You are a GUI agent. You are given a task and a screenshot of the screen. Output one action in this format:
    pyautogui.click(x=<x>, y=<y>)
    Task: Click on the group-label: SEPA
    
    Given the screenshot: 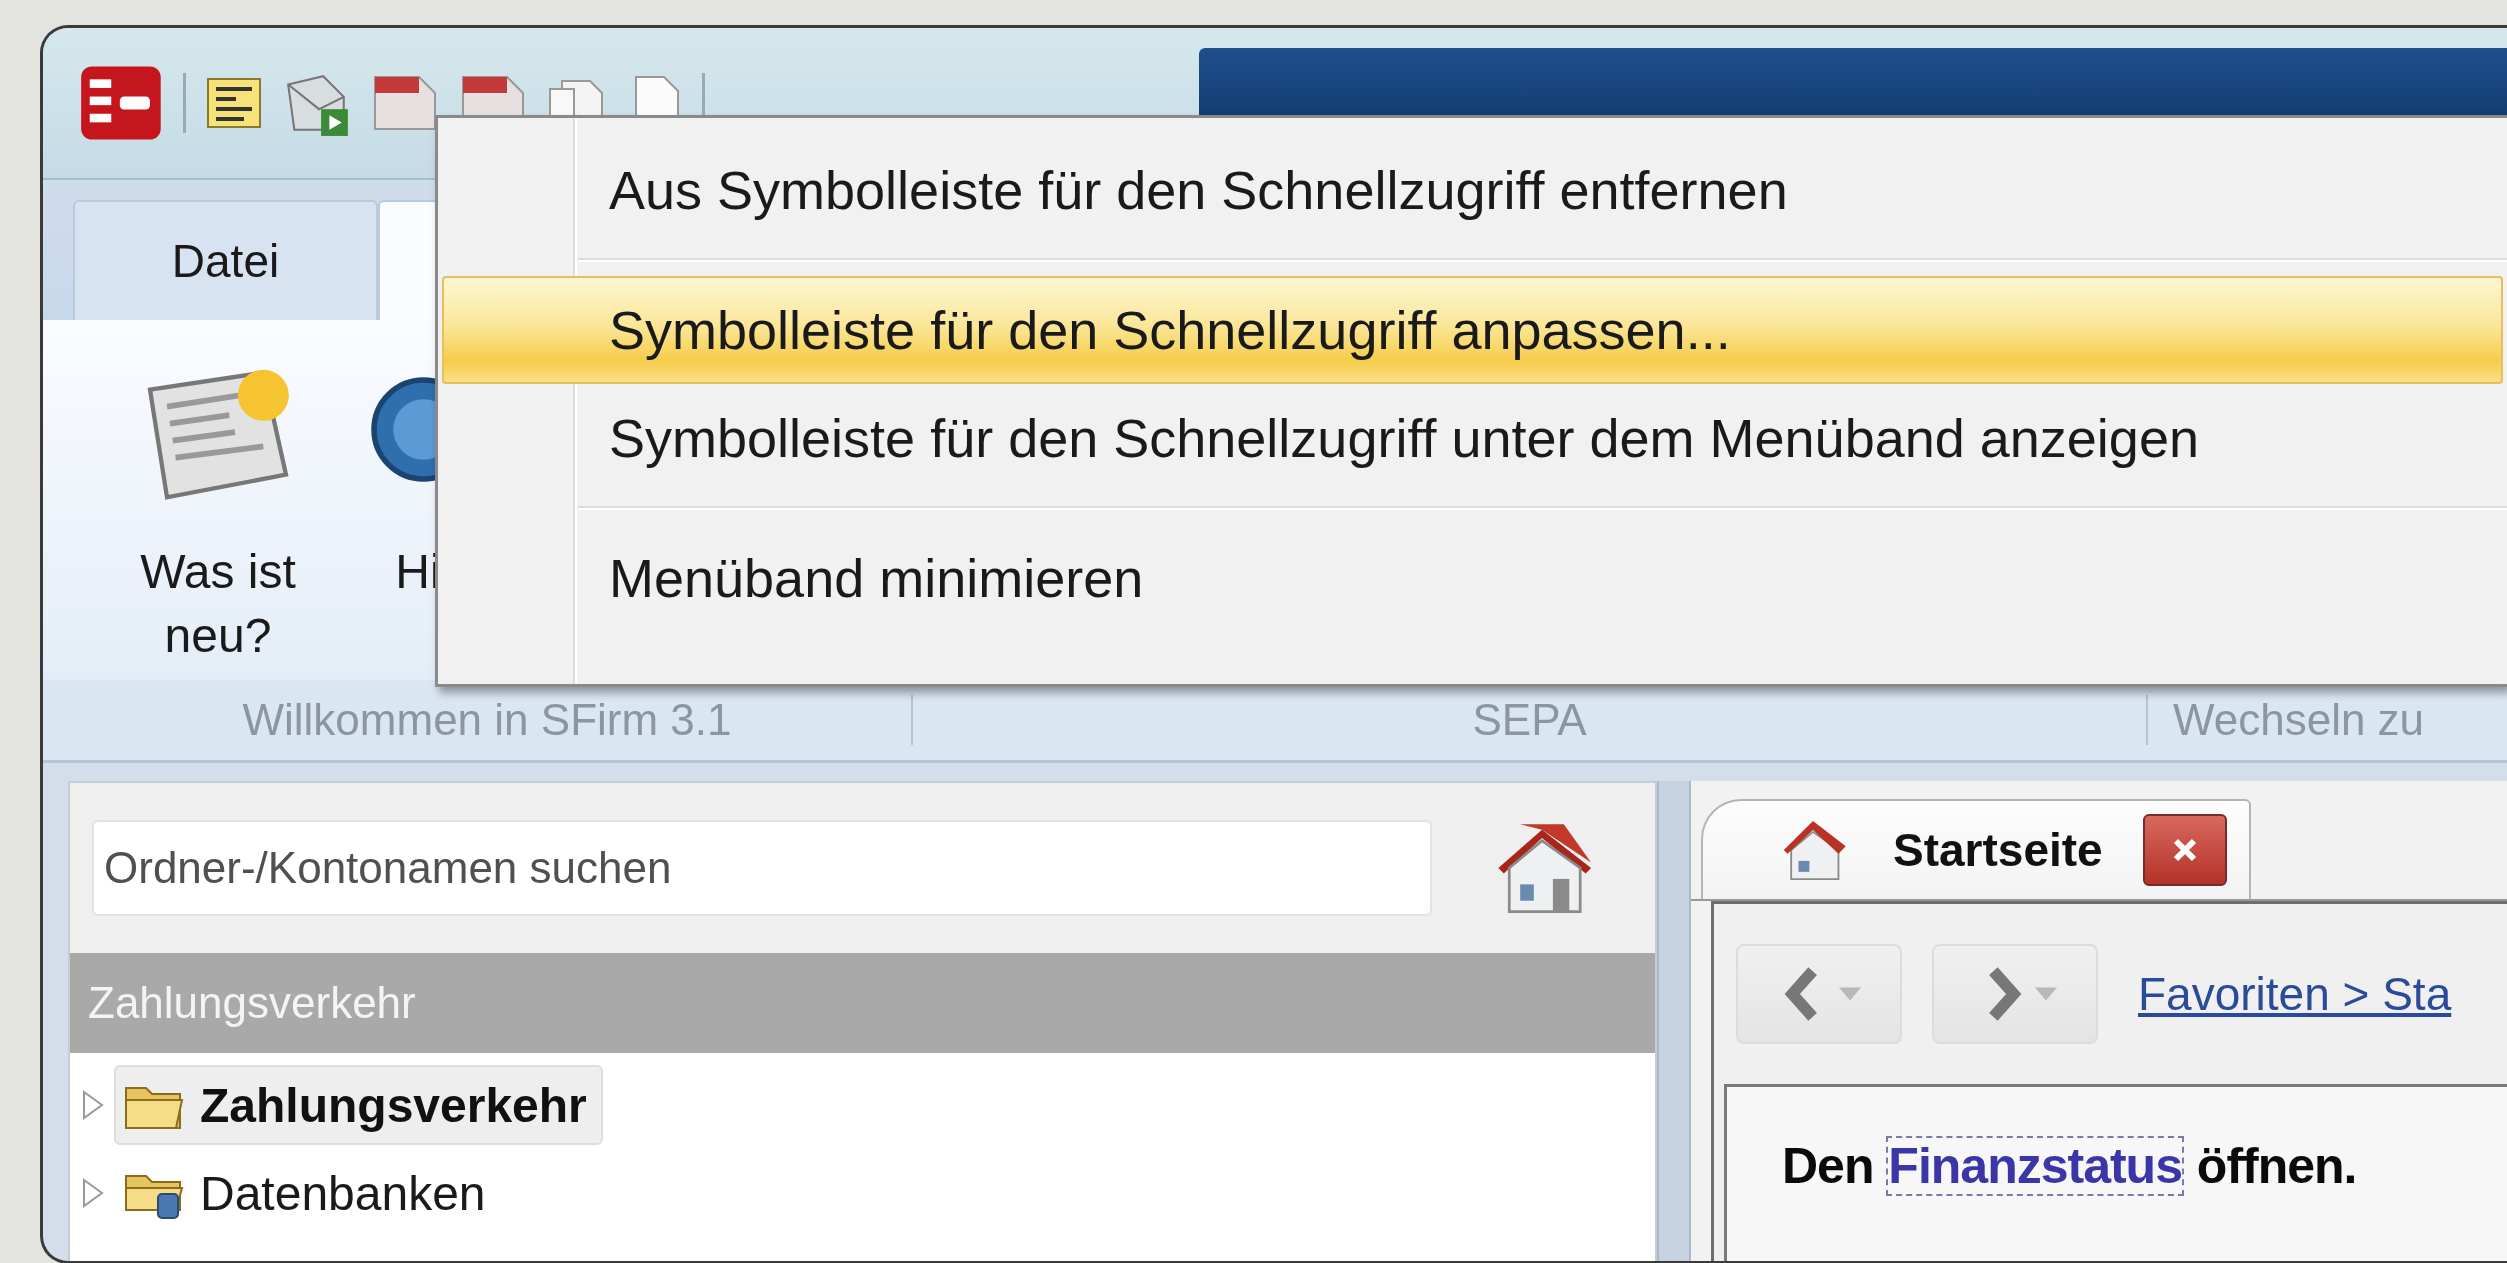 What is the action you would take?
    pyautogui.click(x=1530, y=720)
    